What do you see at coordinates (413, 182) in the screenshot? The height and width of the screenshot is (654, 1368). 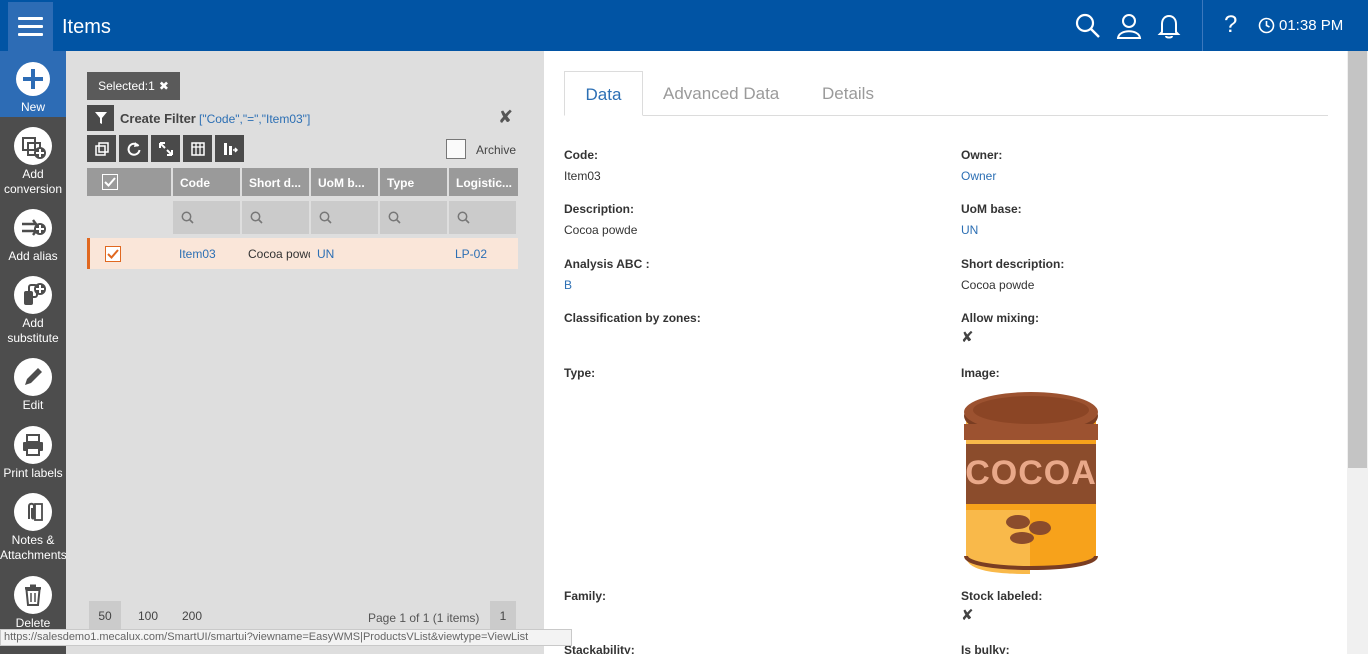 I see `column-header-type: Type` at bounding box center [413, 182].